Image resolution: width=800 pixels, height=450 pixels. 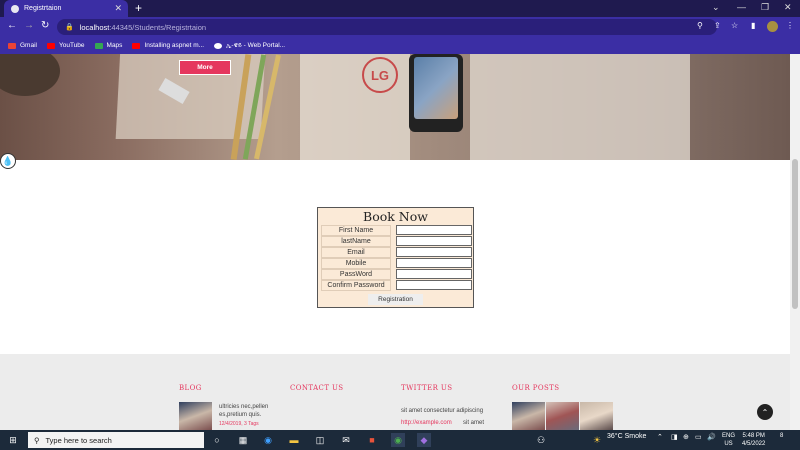 What do you see at coordinates (753, 25) in the screenshot?
I see `sidepanel-icon: ▮` at bounding box center [753, 25].